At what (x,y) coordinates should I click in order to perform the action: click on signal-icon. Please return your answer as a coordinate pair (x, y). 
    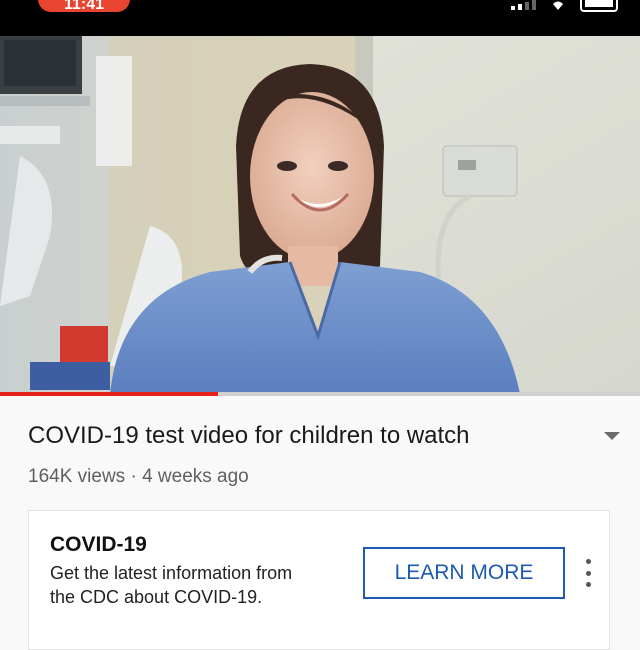
    Looking at the image, I should click on (523, 5).